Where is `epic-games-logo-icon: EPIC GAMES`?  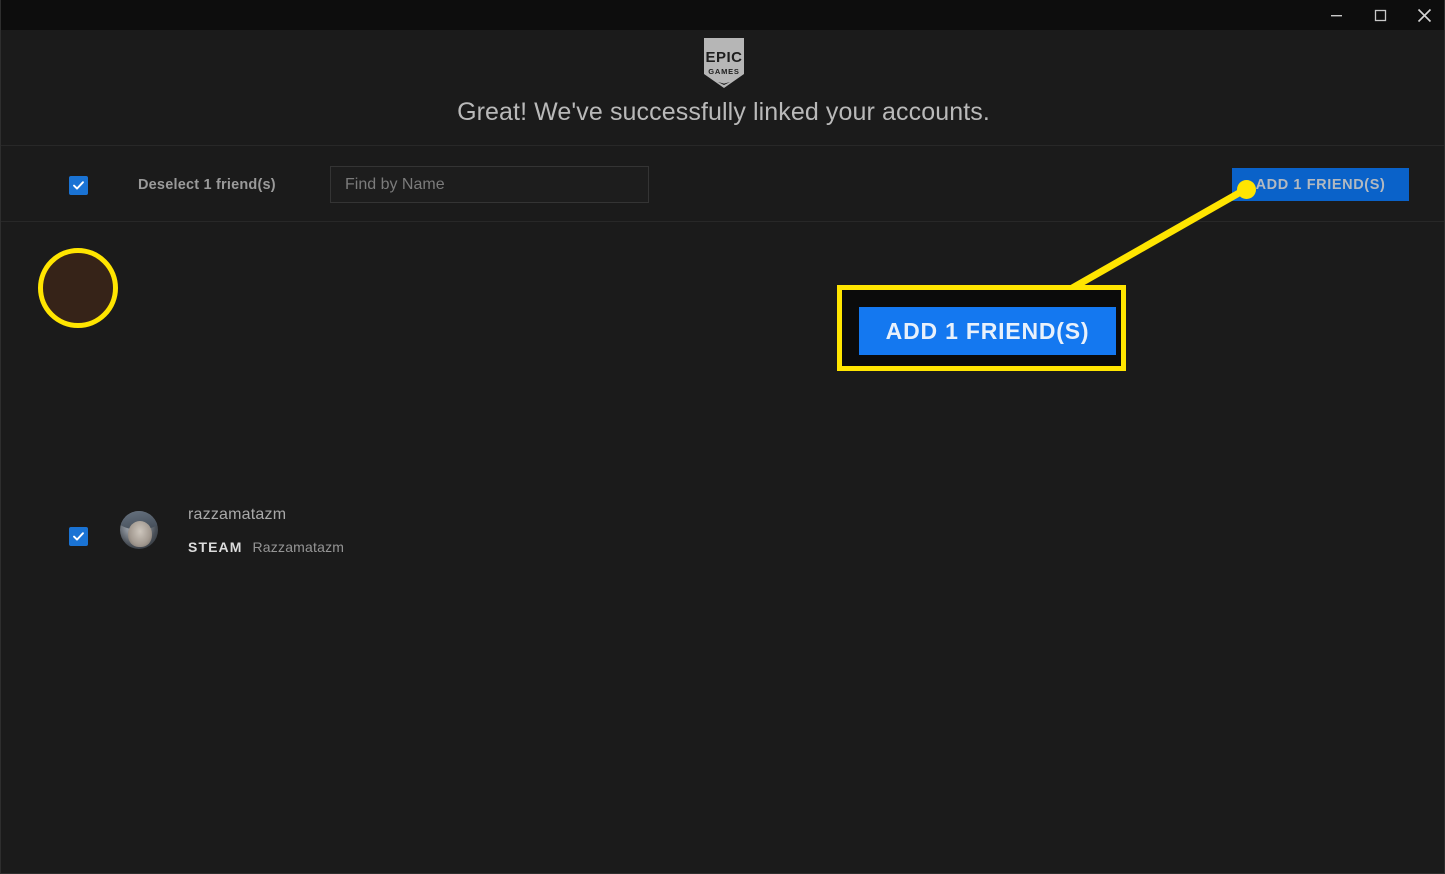 epic-games-logo-icon: EPIC GAMES is located at coordinates (724, 63).